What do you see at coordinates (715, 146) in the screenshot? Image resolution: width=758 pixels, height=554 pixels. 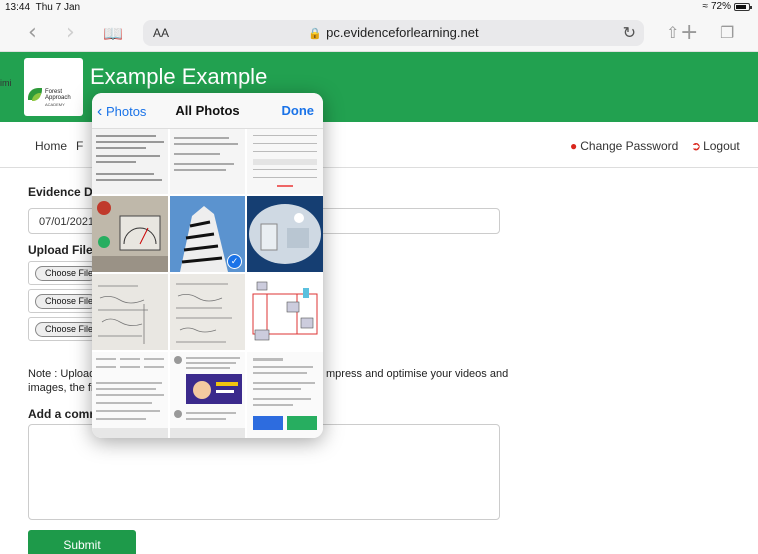 I see `nav-logout: ➲ Logout` at bounding box center [715, 146].